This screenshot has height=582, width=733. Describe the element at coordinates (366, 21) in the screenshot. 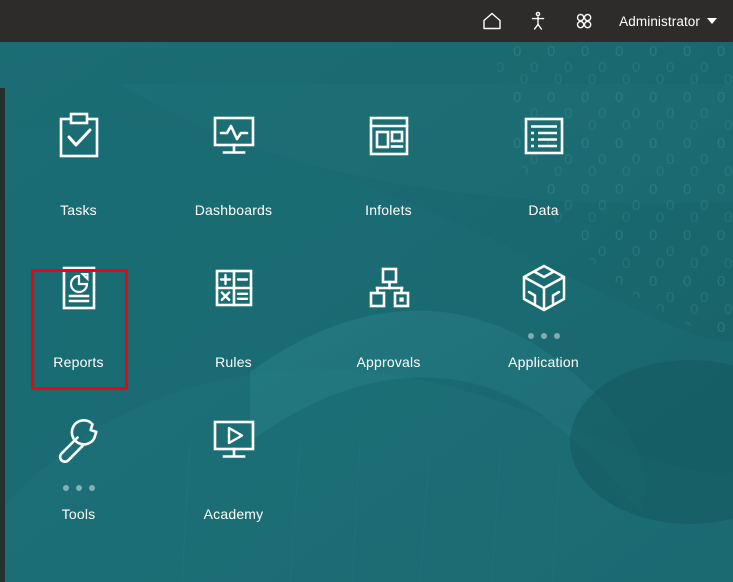

I see `global-header: Administrator` at that location.